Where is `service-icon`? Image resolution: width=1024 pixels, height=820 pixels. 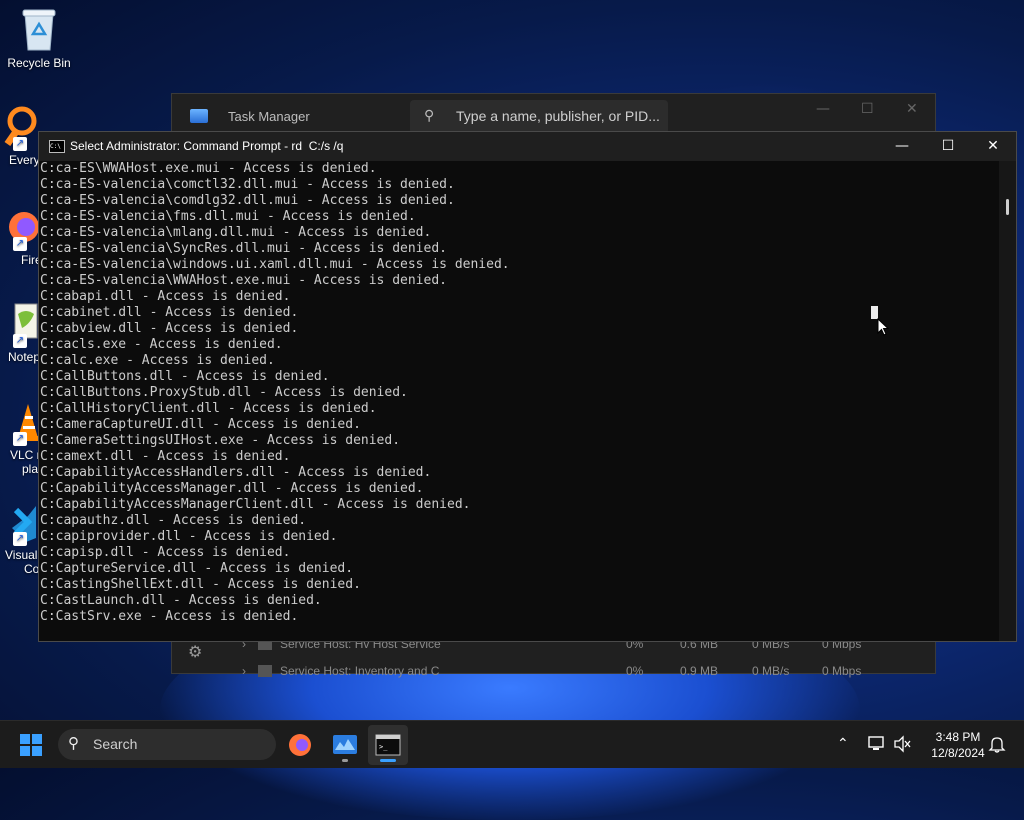 service-icon is located at coordinates (265, 671).